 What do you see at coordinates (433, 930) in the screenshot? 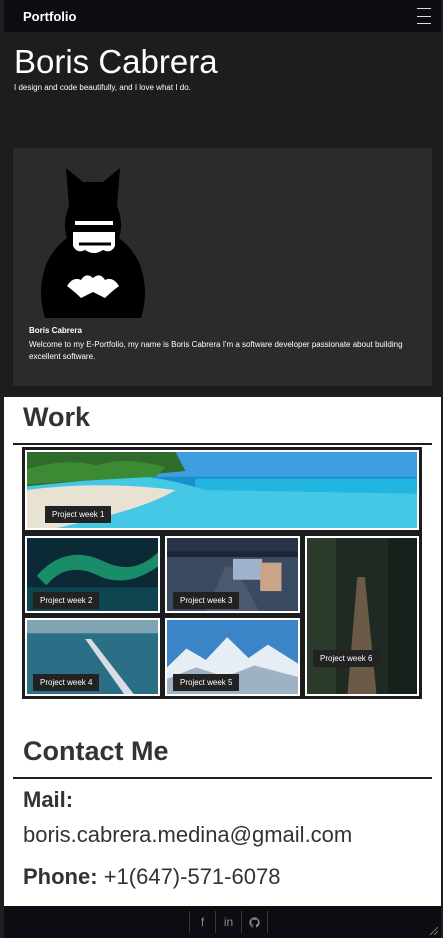
I see `resize-grip-icon` at bounding box center [433, 930].